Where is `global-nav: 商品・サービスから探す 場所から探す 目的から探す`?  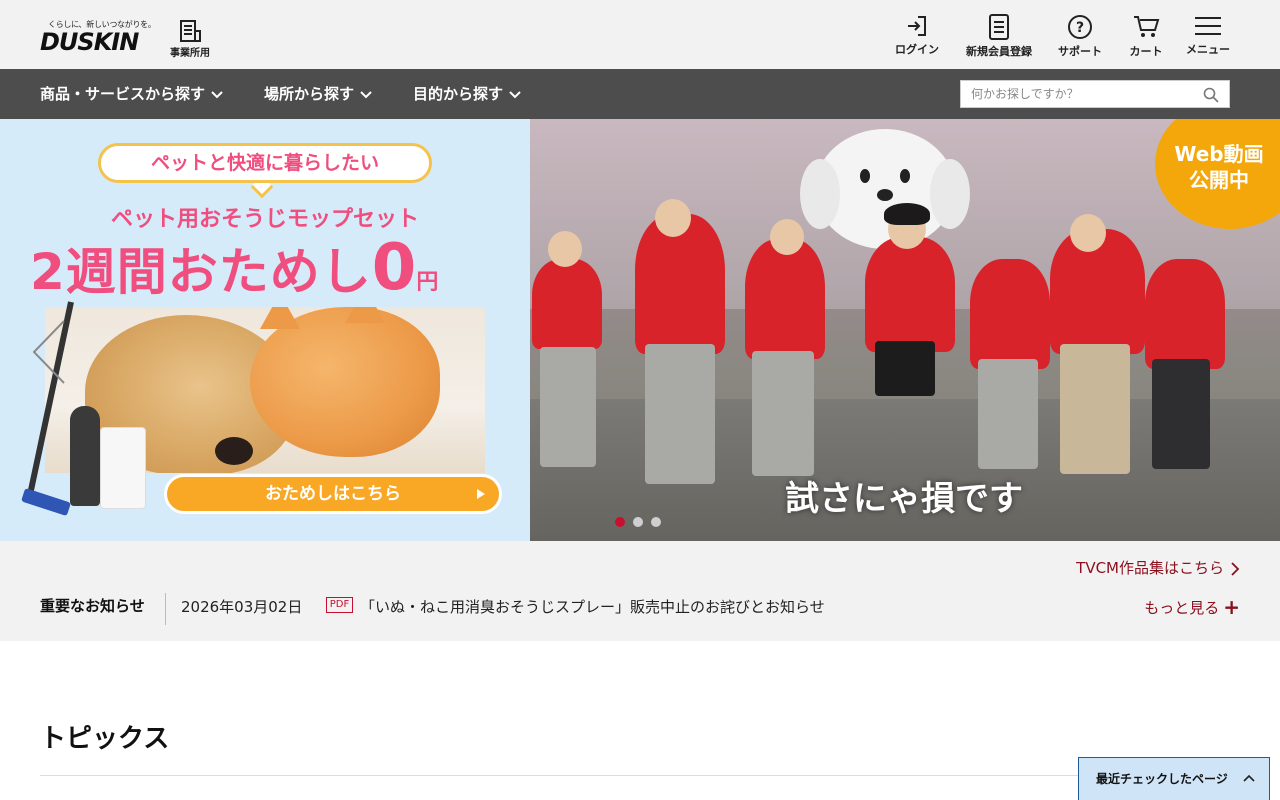 global-nav: 商品・サービスから探す 場所から探す 目的から探す is located at coordinates (640, 94).